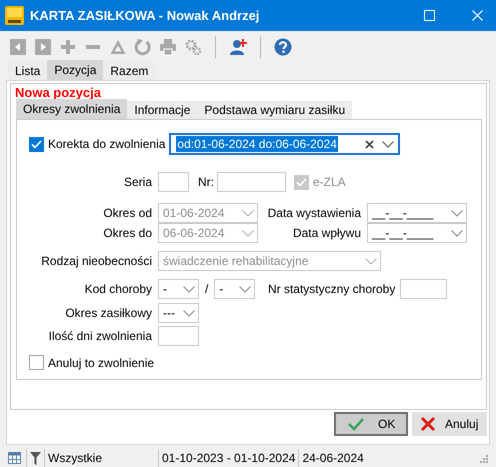 The height and width of the screenshot is (467, 496). What do you see at coordinates (313, 213) in the screenshot?
I see `field-label: Data wystawienia` at bounding box center [313, 213].